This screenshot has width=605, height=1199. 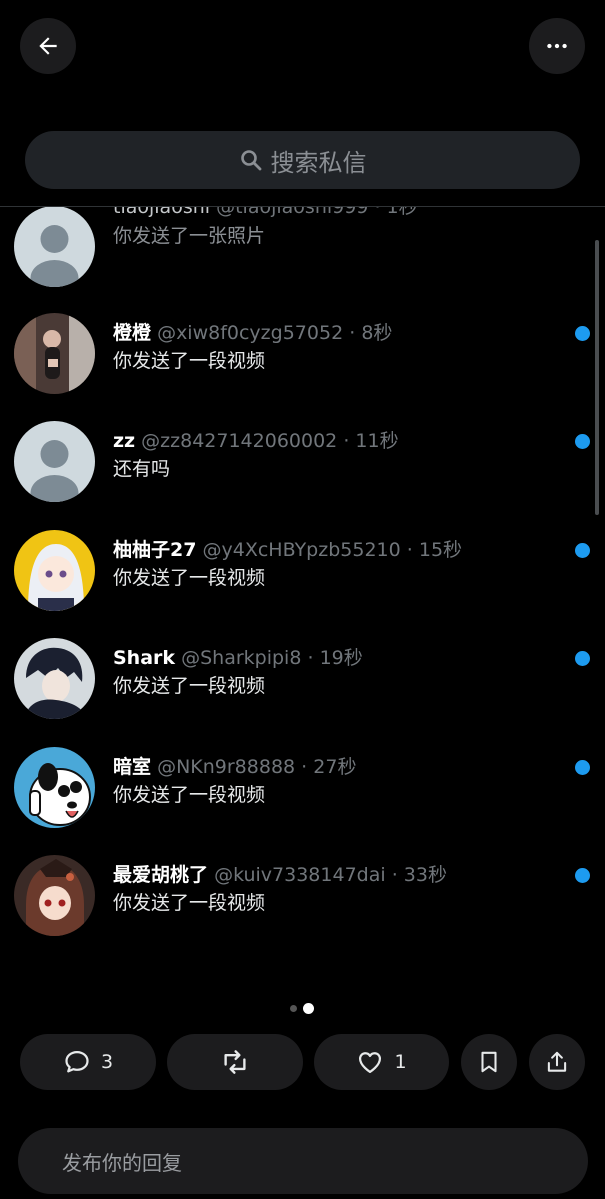 I want to click on search-bar: 搜索私信, so click(x=302, y=160).